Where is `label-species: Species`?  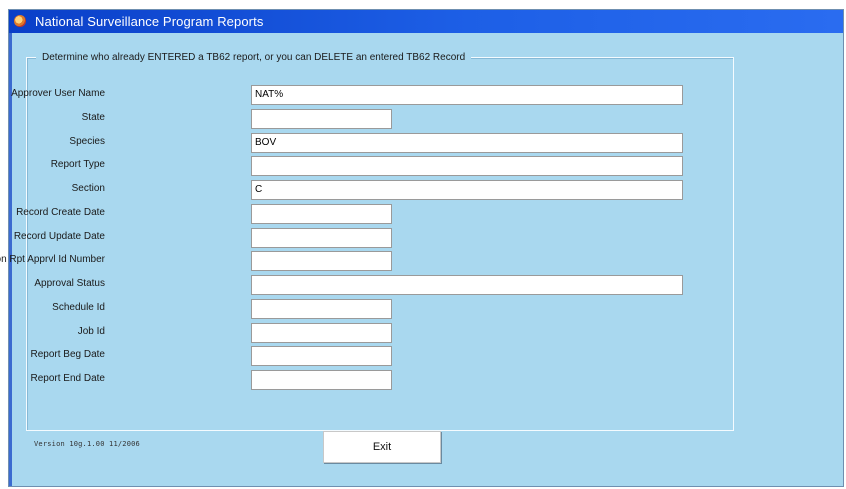 label-species: Species is located at coordinates (87, 141).